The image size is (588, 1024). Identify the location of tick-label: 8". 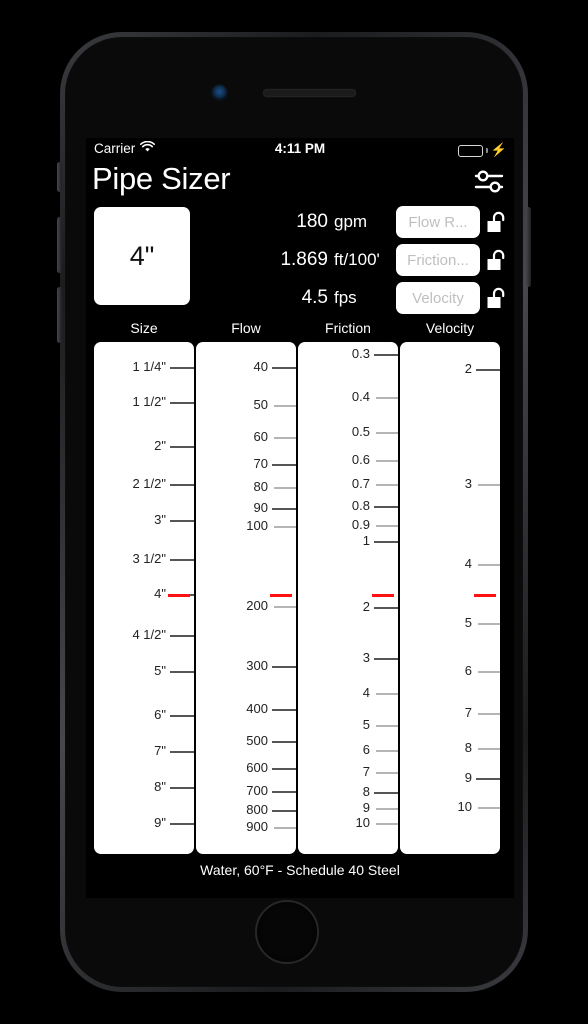
(160, 787).